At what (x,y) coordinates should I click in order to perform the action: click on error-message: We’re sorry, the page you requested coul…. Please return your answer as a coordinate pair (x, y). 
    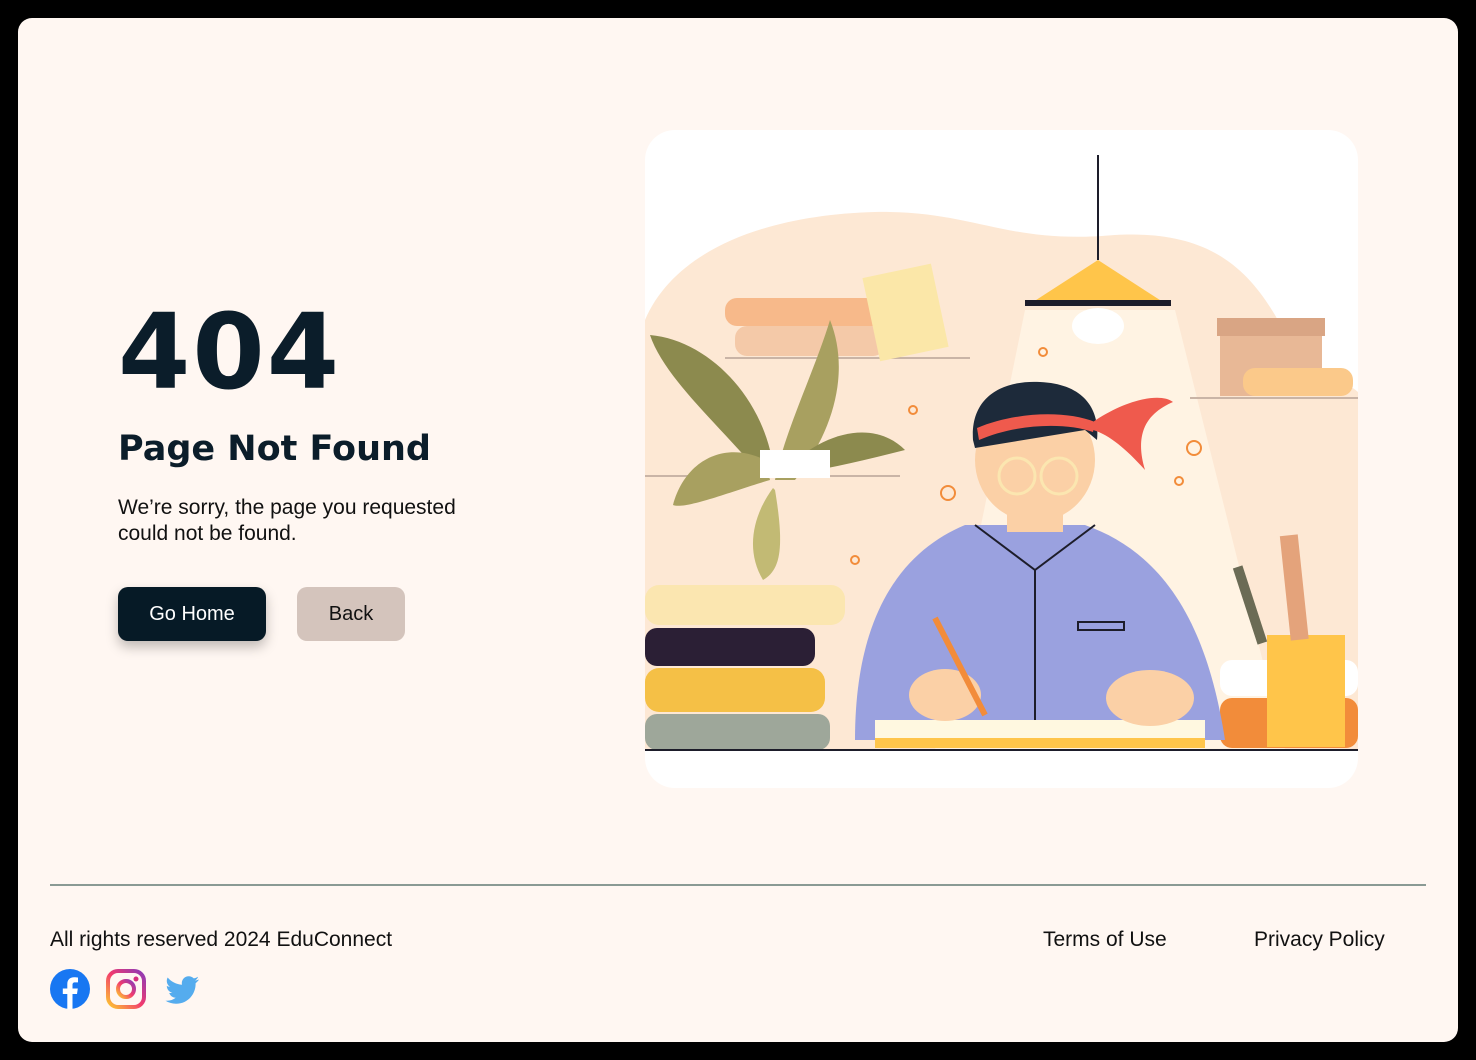
    Looking at the image, I should click on (287, 520).